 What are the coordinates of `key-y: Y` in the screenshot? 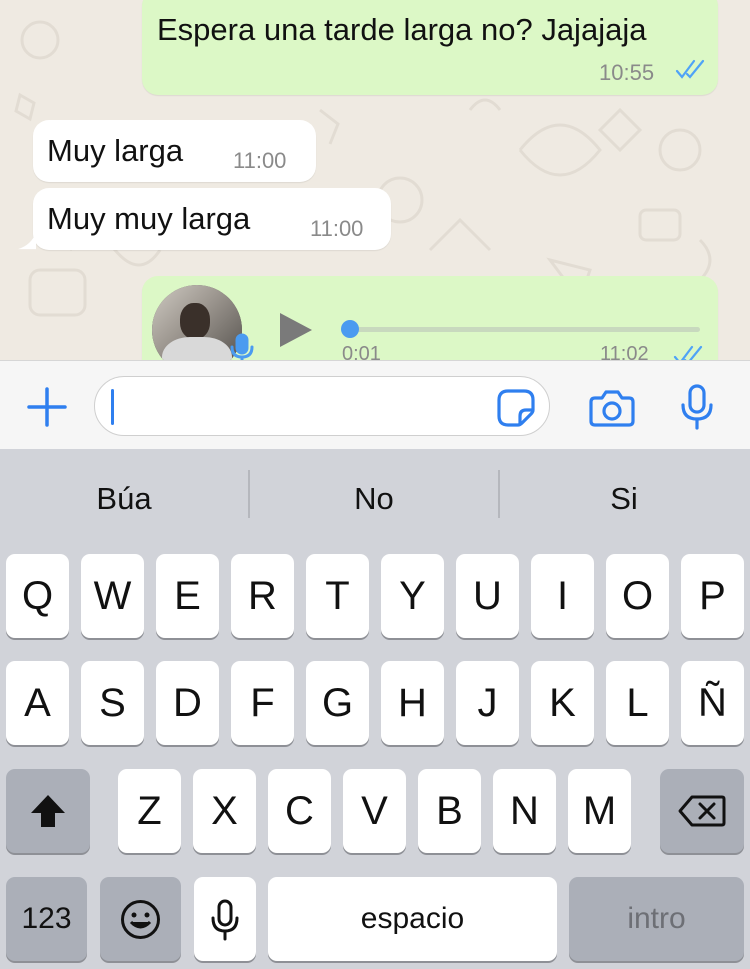 It's located at (412, 596).